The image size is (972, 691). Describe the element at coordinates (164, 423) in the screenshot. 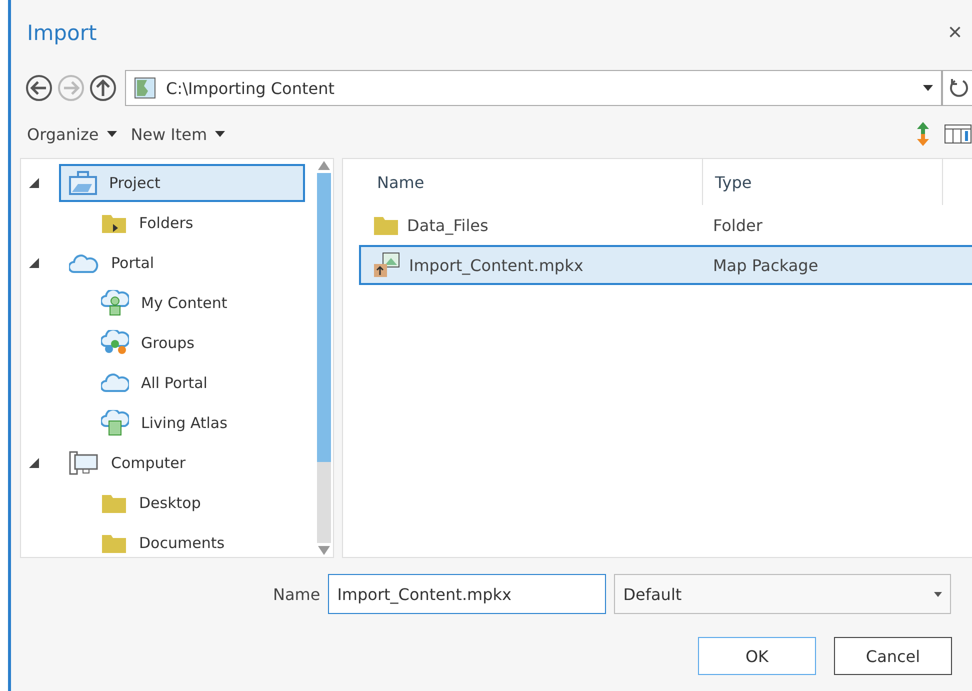

I see `tree-item: Living Atlas` at that location.